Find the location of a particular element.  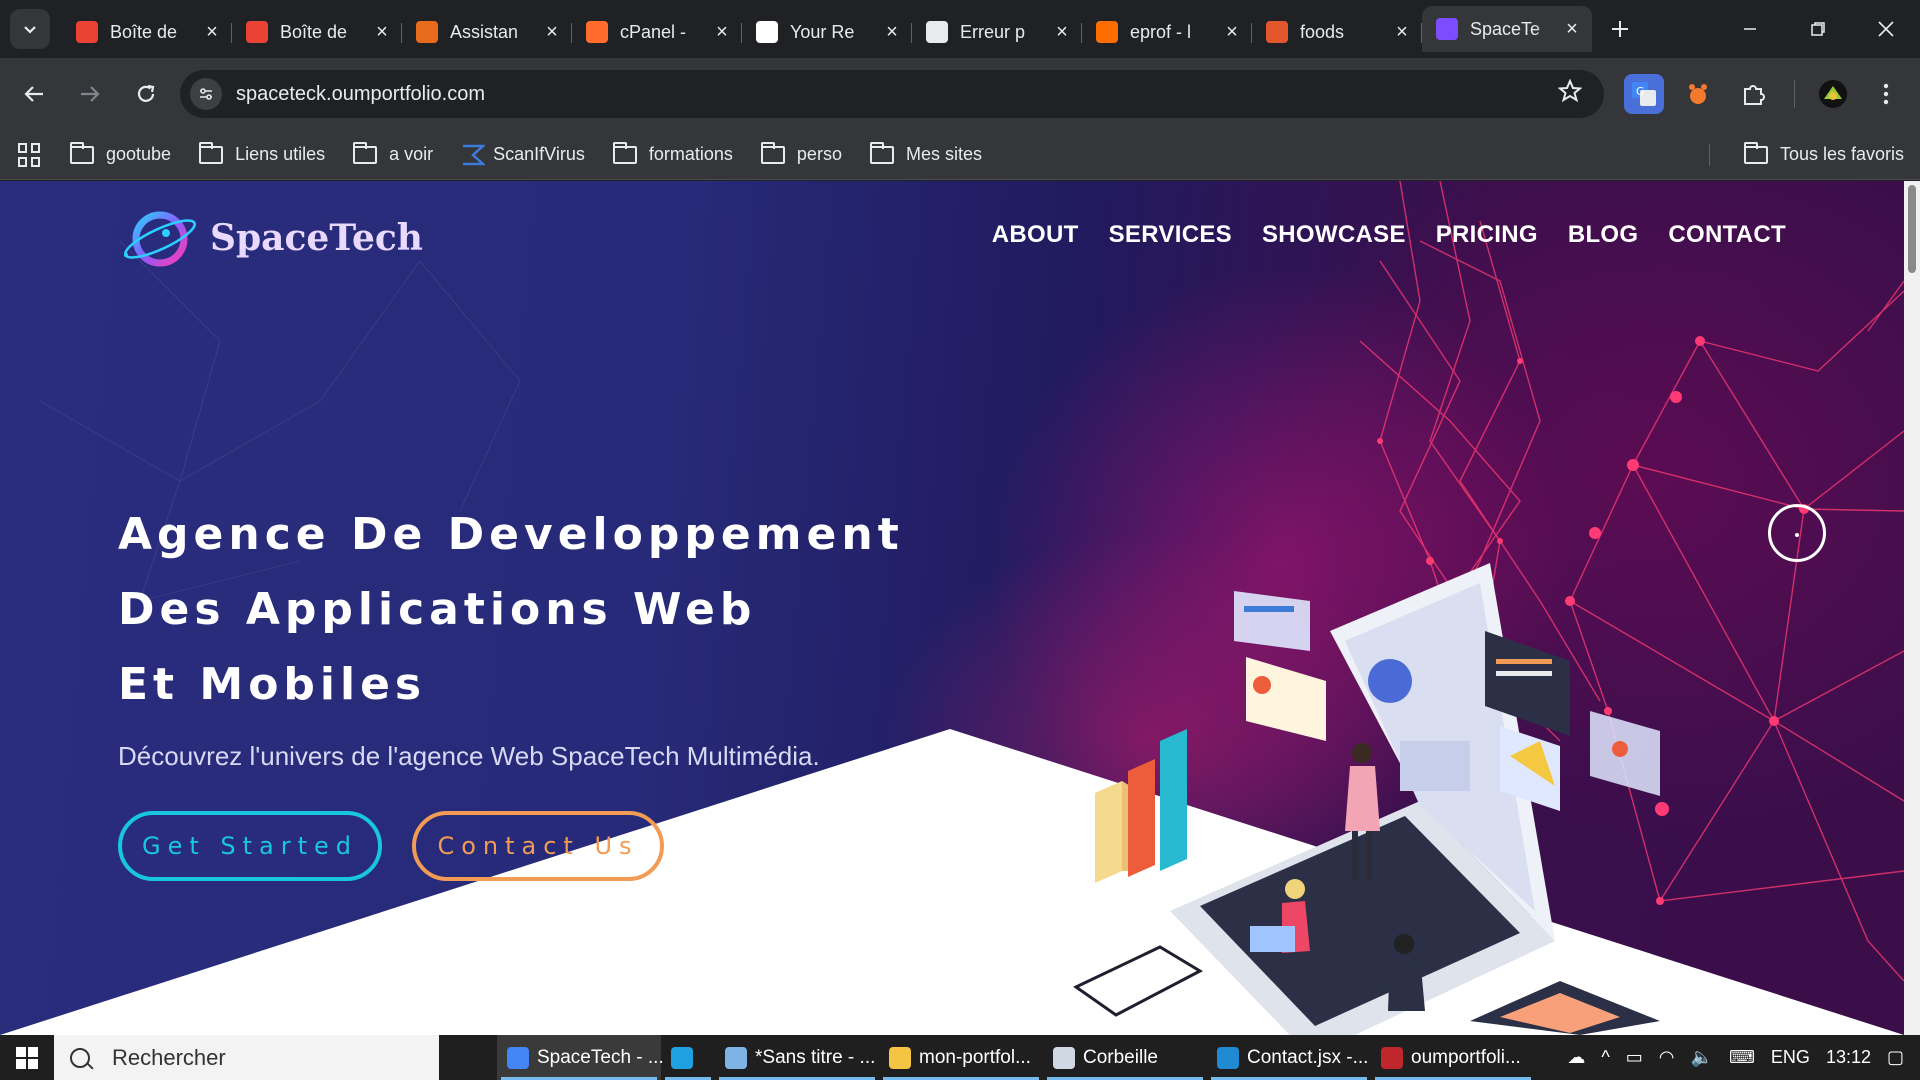

bookmark-folder: Mes sites is located at coordinates (925, 153).